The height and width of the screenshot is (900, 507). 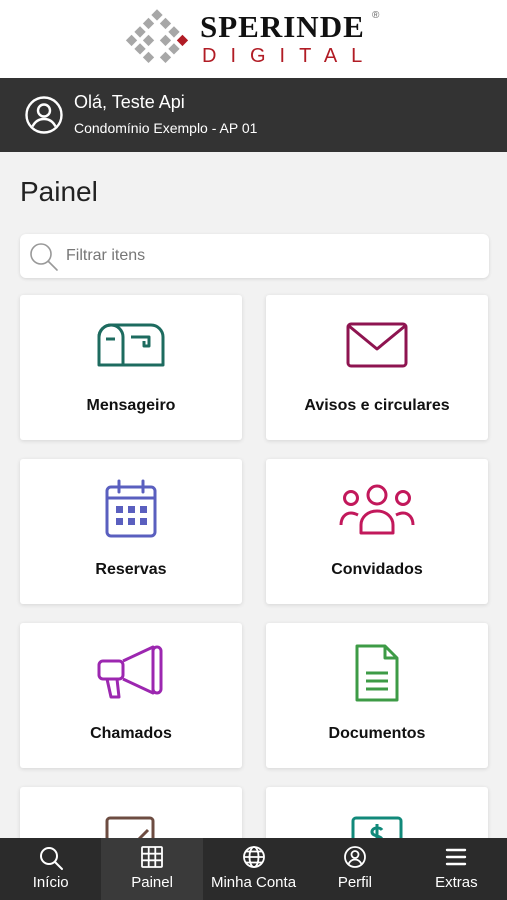 What do you see at coordinates (152, 857) in the screenshot?
I see `grid-icon` at bounding box center [152, 857].